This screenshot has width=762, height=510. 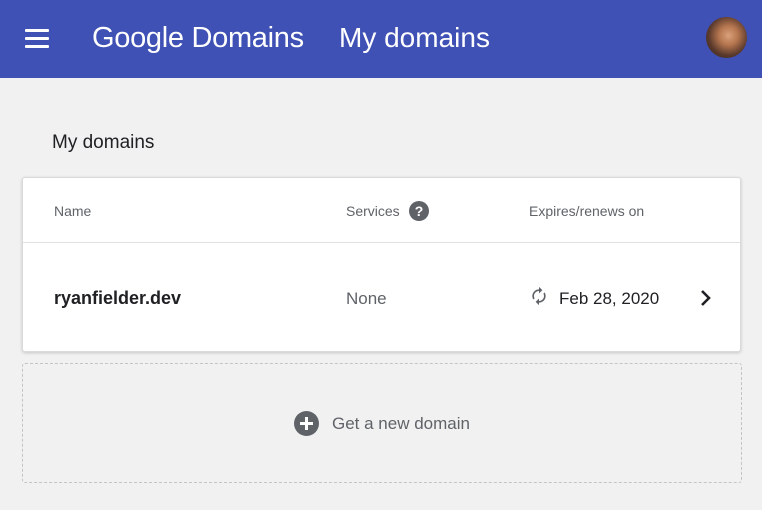 What do you see at coordinates (37, 39) in the screenshot?
I see `hamburger-menu-icon` at bounding box center [37, 39].